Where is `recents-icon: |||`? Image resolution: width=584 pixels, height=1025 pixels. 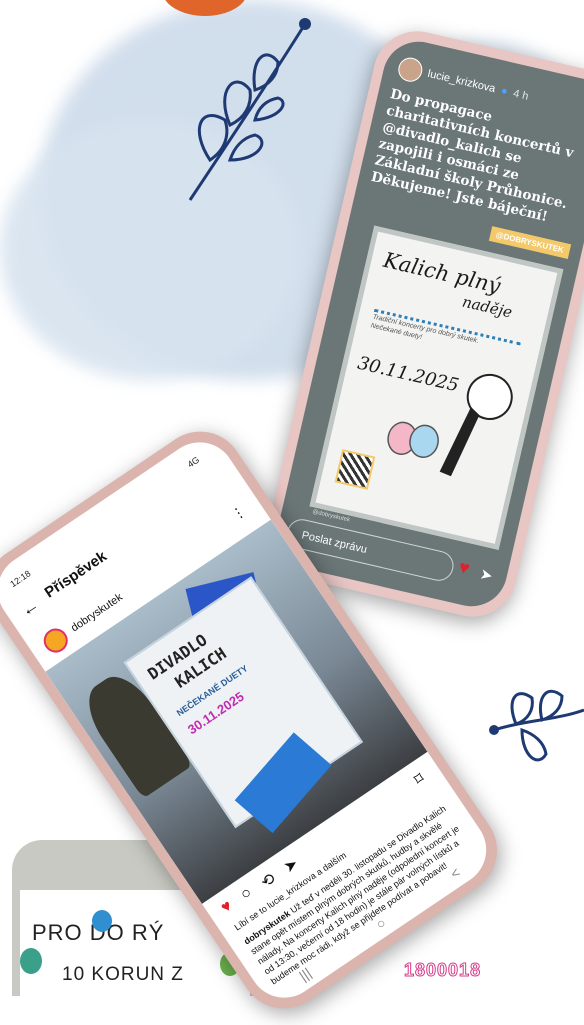
recents-icon: ||| is located at coordinates (305, 973).